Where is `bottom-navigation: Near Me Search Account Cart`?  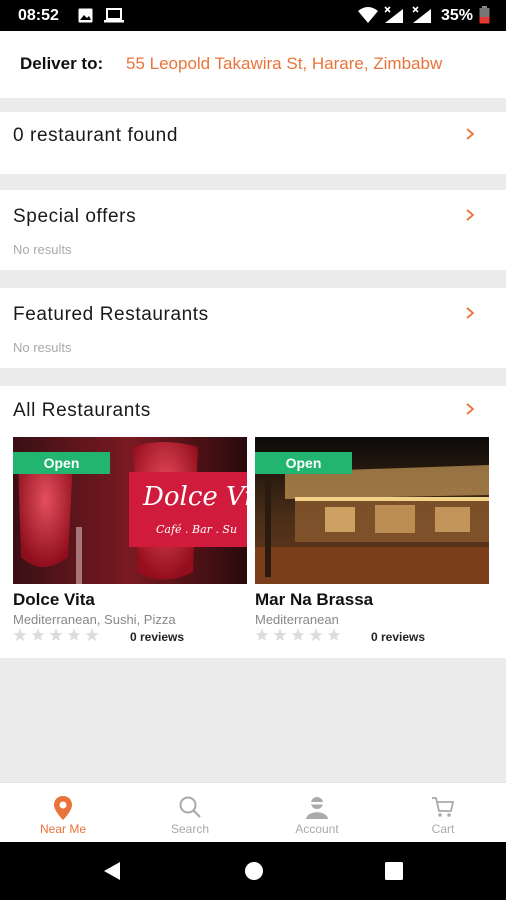 bottom-navigation: Near Me Search Account Cart is located at coordinates (253, 812).